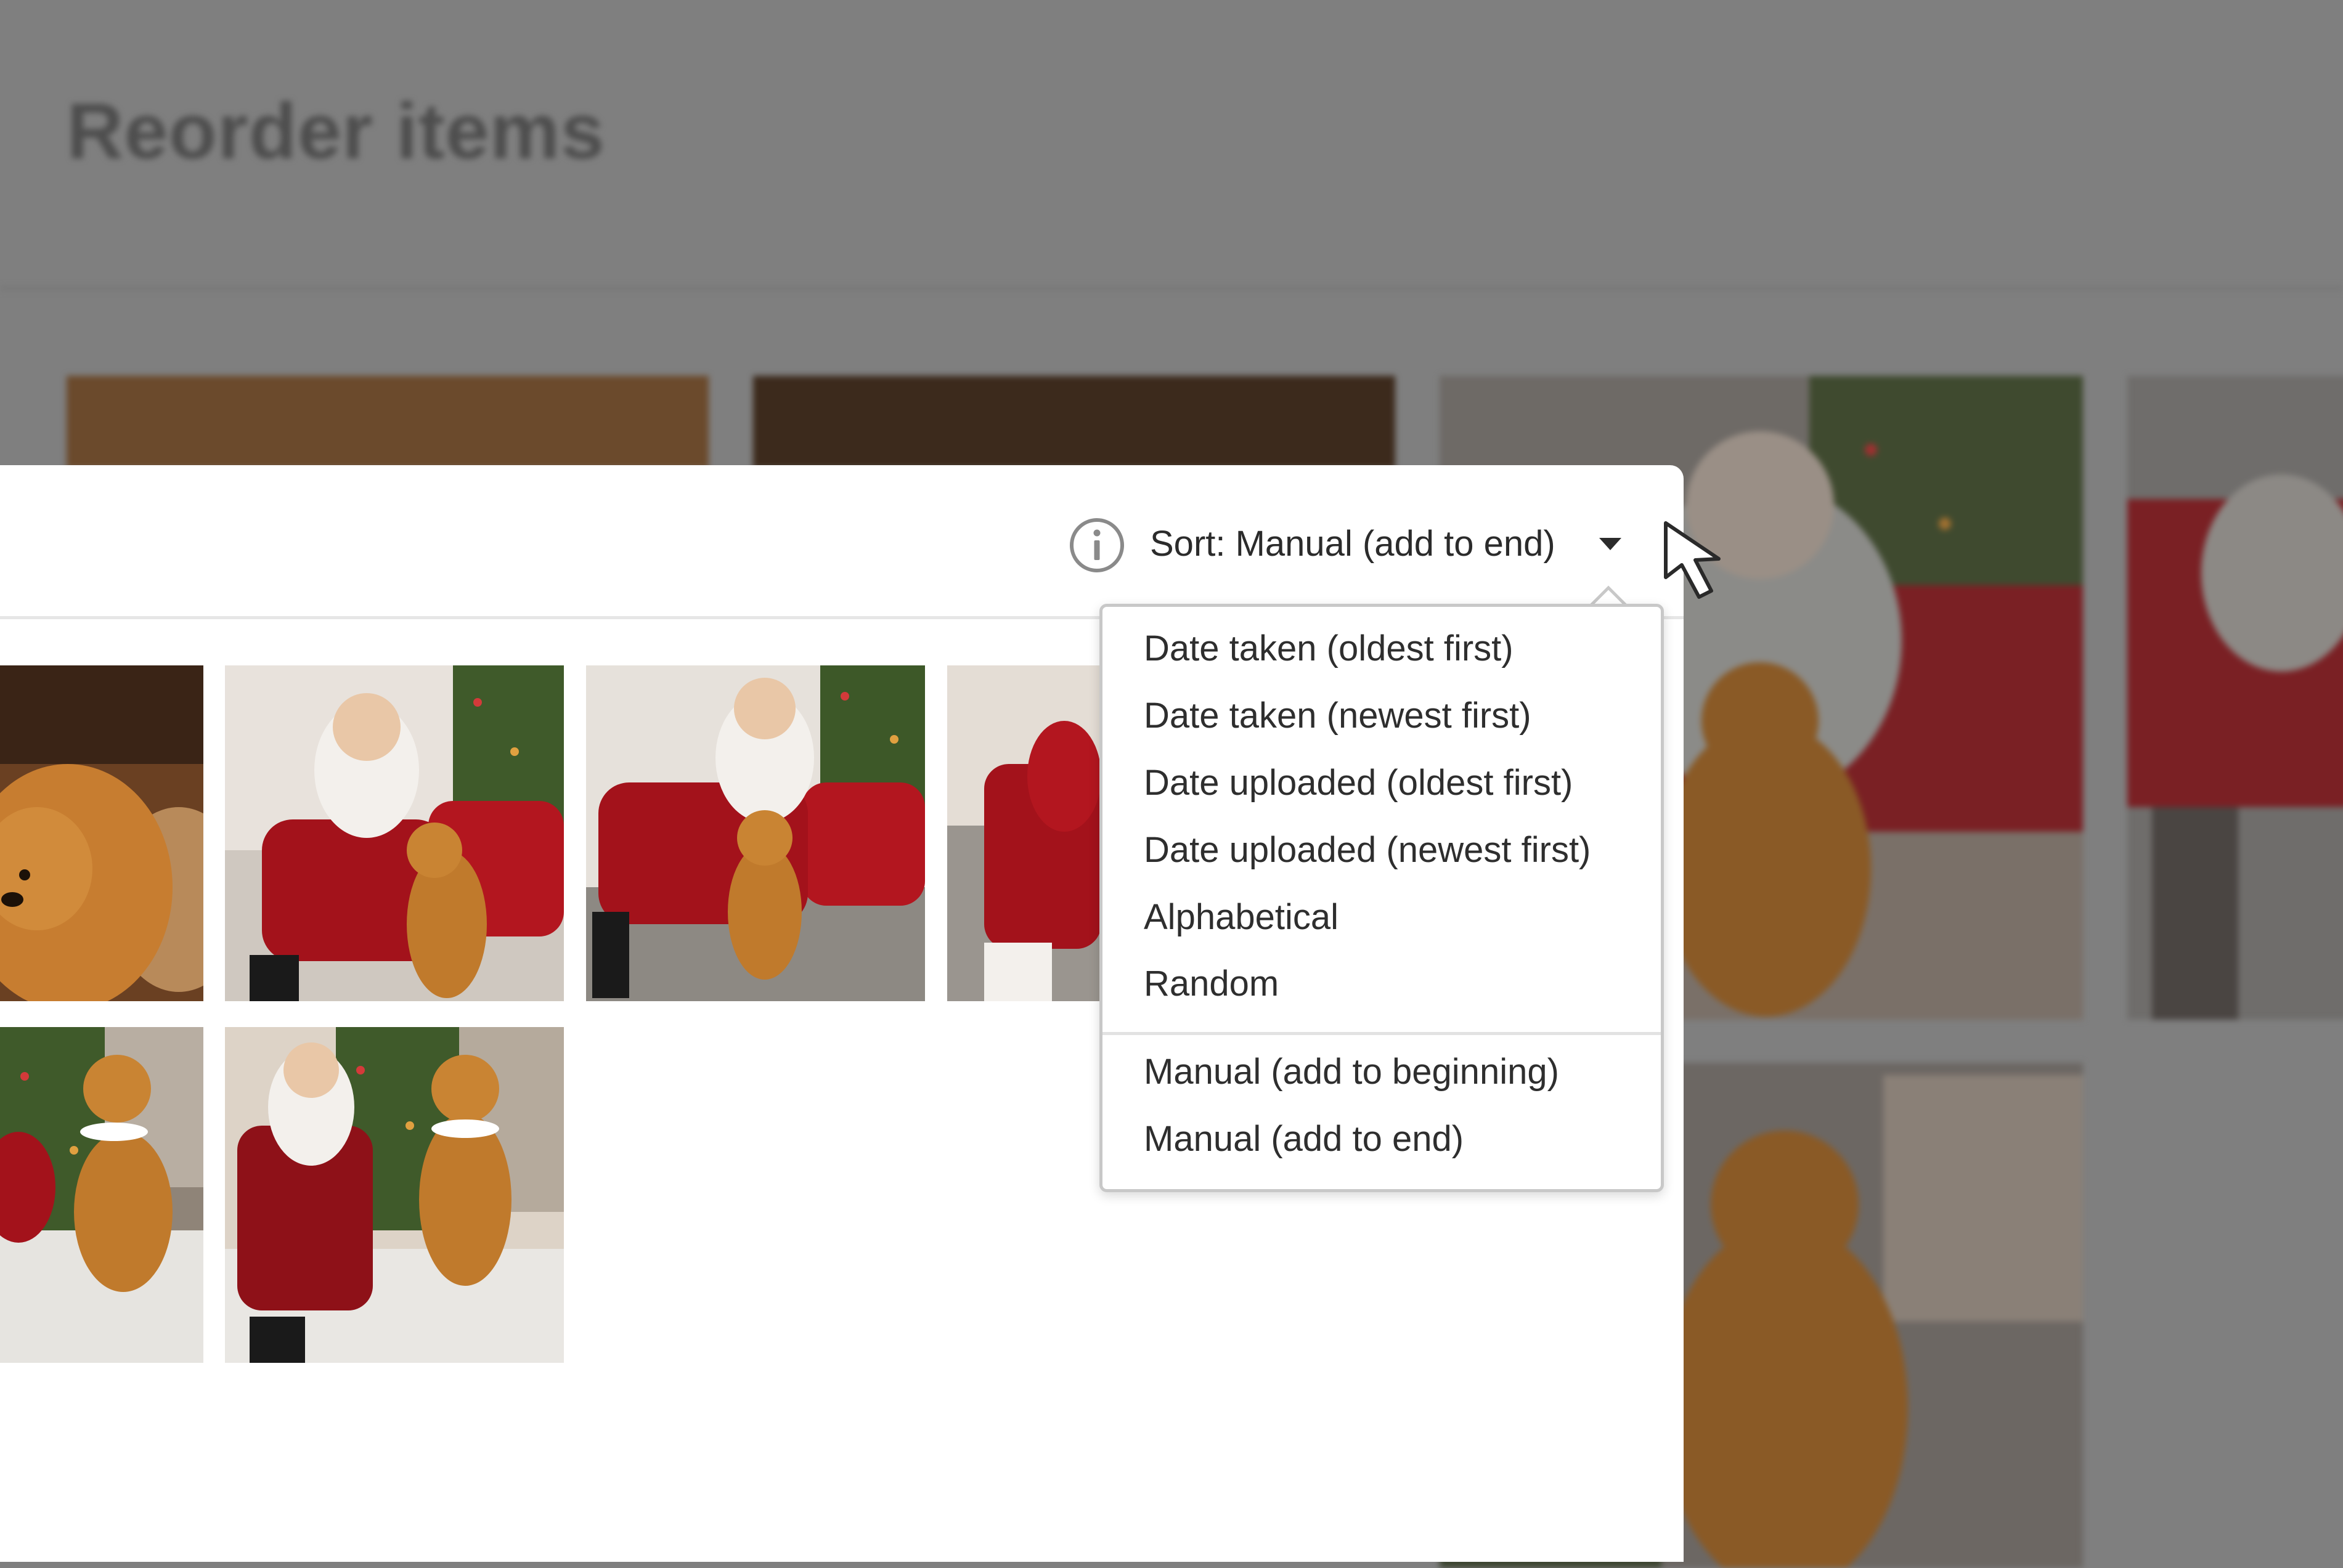  I want to click on sort-option-date-taken-oldest: Date taken (oldest first), so click(1329, 648).